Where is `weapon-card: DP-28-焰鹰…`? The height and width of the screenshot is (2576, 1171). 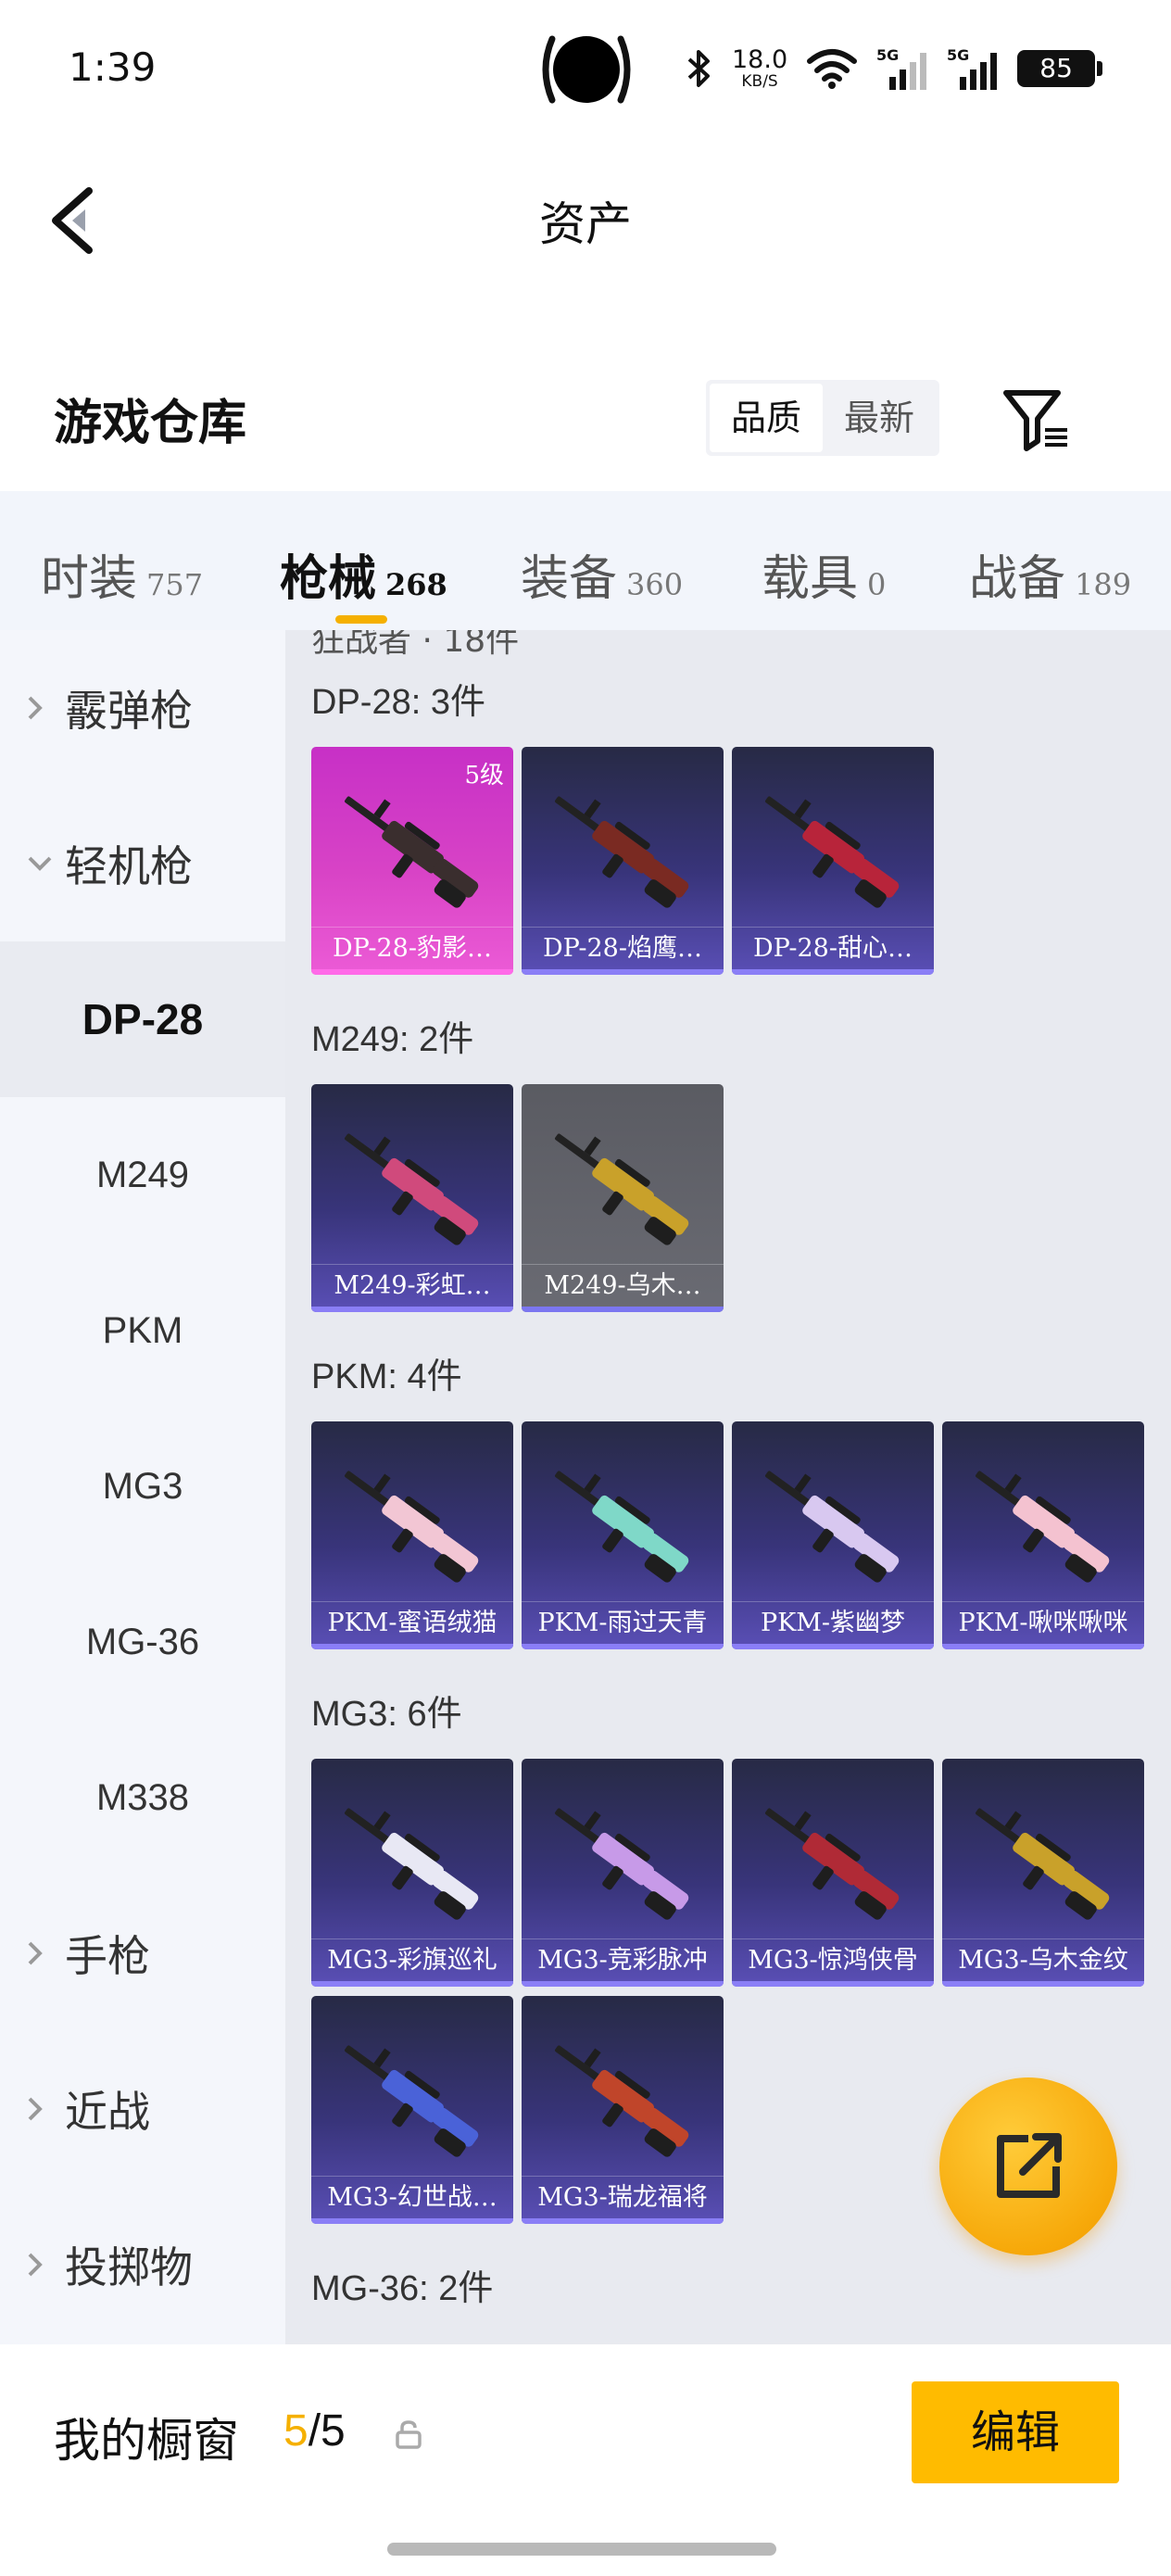 weapon-card: DP-28-焰鹰… is located at coordinates (623, 861).